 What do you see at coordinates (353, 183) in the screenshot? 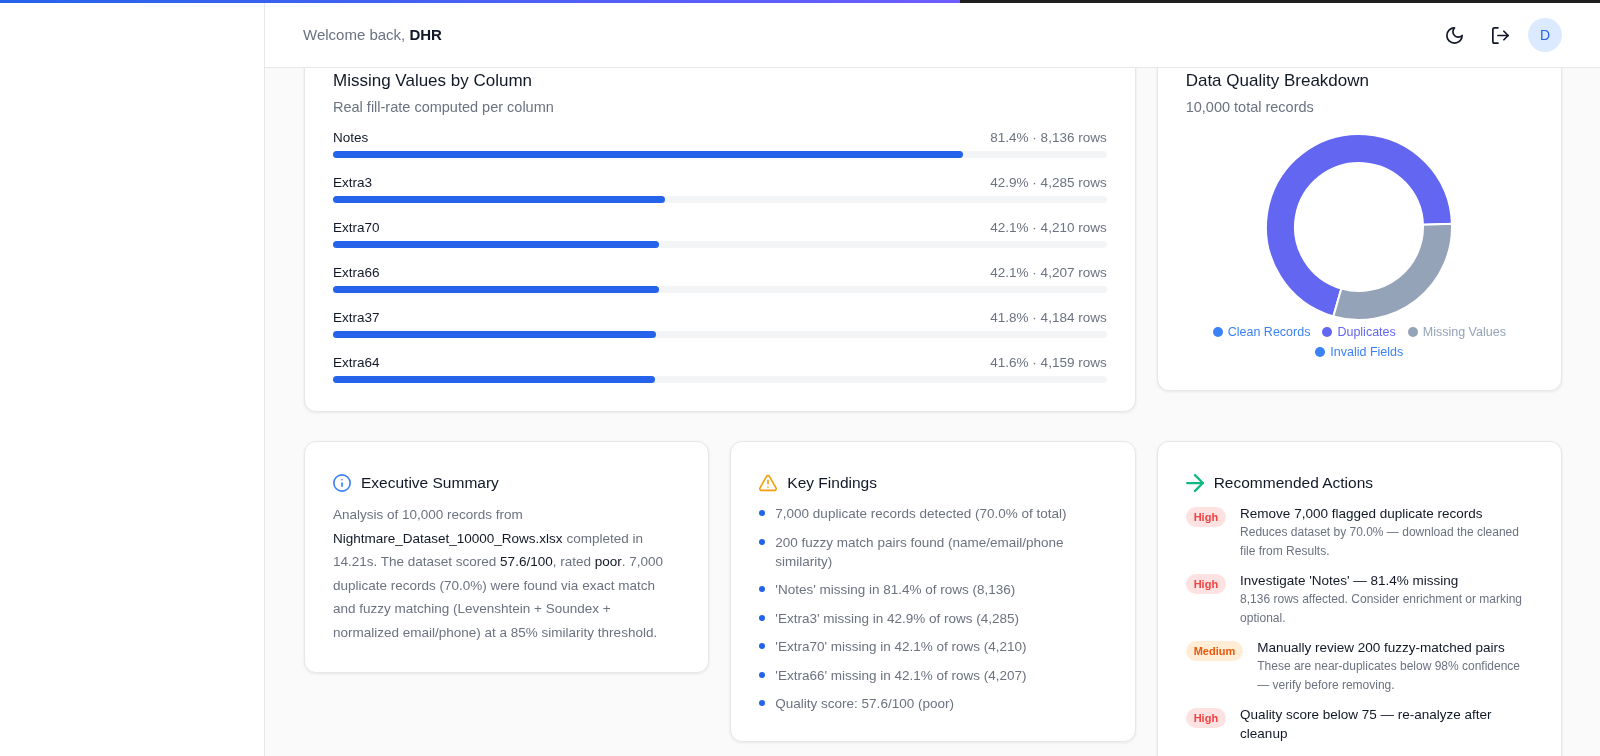
I see `column-name: Extra3` at bounding box center [353, 183].